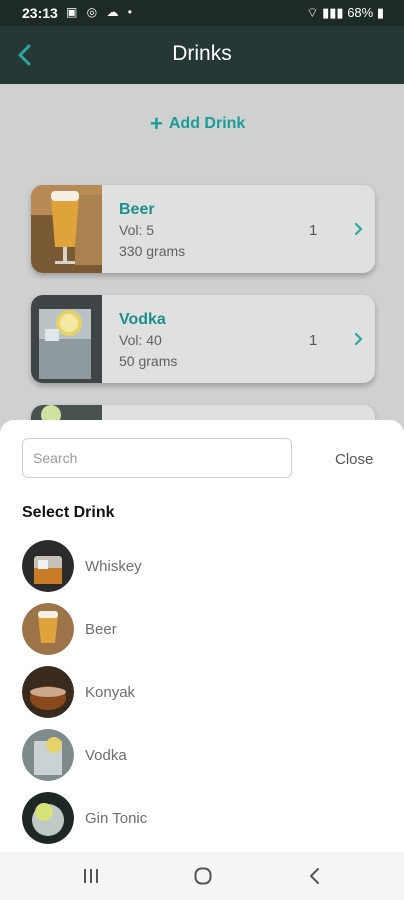 This screenshot has width=404, height=900. I want to click on sheet-title: Select Drink, so click(68, 512).